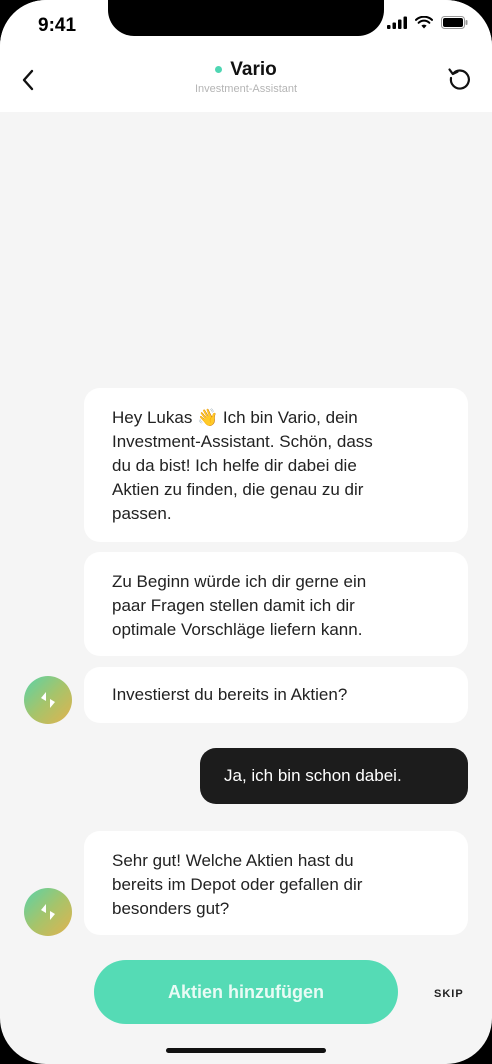 This screenshot has height=1064, width=492. I want to click on page-title: Vario, so click(253, 69).